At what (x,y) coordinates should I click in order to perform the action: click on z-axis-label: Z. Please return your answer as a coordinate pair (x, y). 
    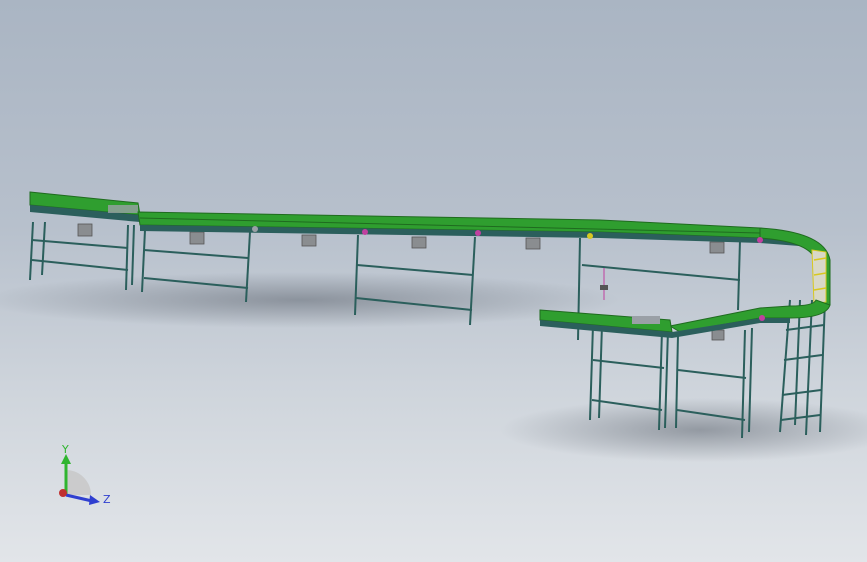
    Looking at the image, I should click on (107, 499).